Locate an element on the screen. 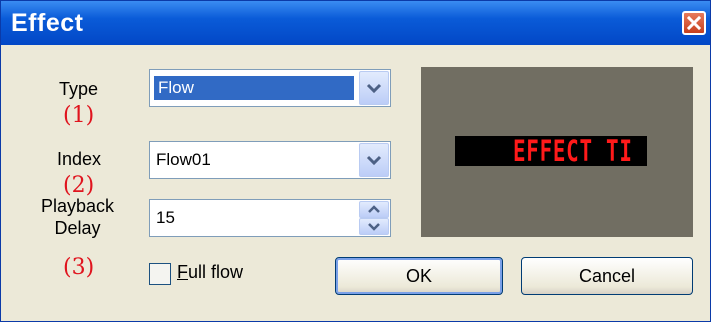 Image resolution: width=713 pixels, height=324 pixels. arrow-up-icon is located at coordinates (374, 209).